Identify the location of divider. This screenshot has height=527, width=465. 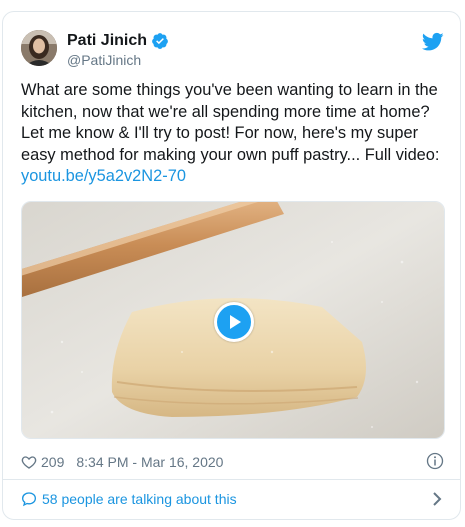
(231, 479).